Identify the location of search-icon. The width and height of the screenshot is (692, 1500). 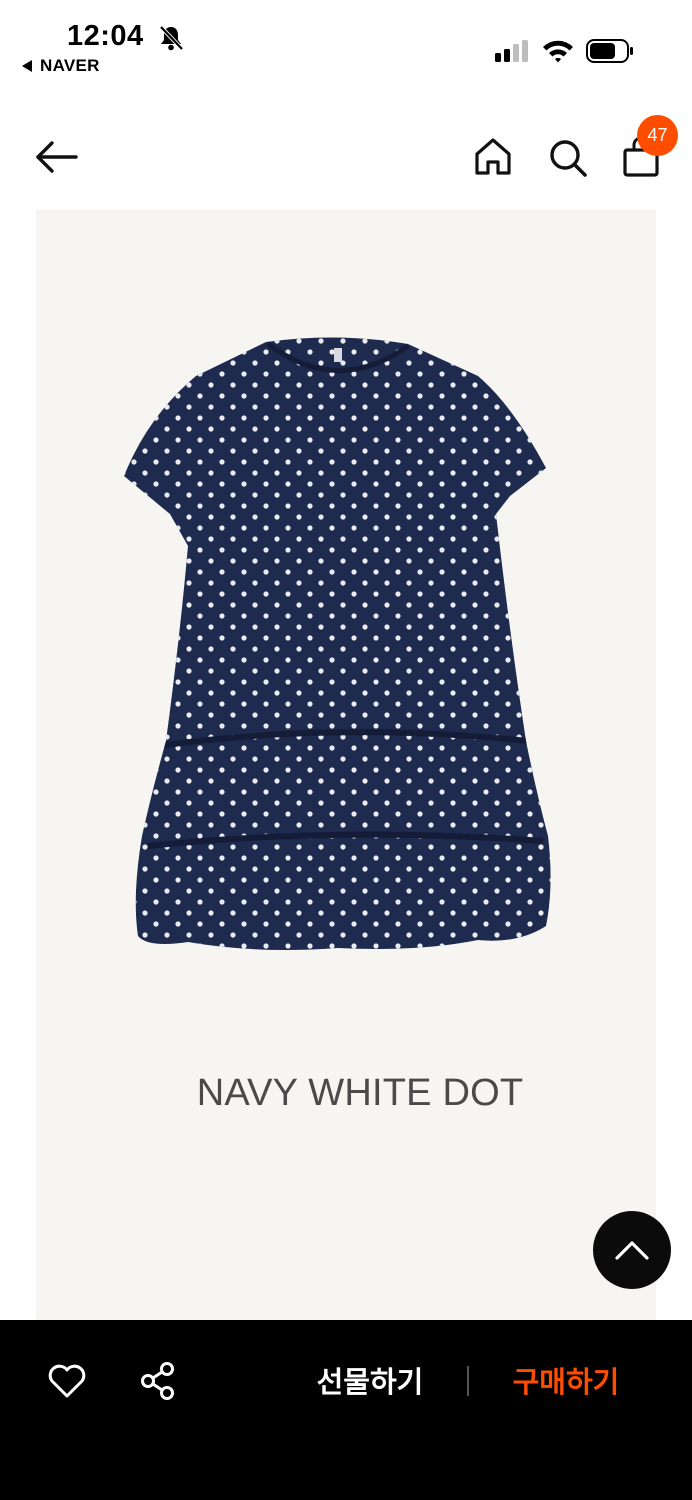
(568, 157).